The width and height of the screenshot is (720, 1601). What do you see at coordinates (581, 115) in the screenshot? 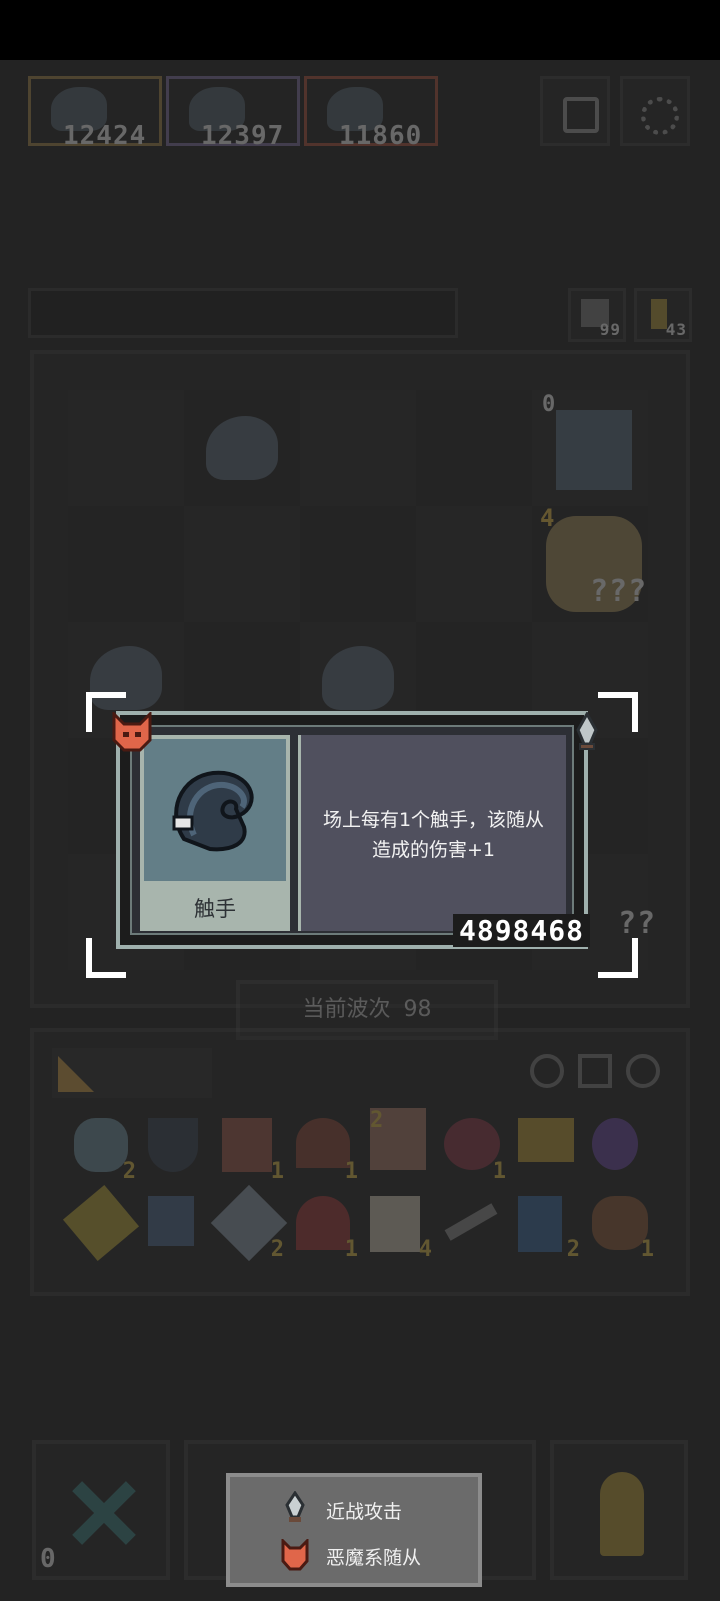
I see `question-icon` at bounding box center [581, 115].